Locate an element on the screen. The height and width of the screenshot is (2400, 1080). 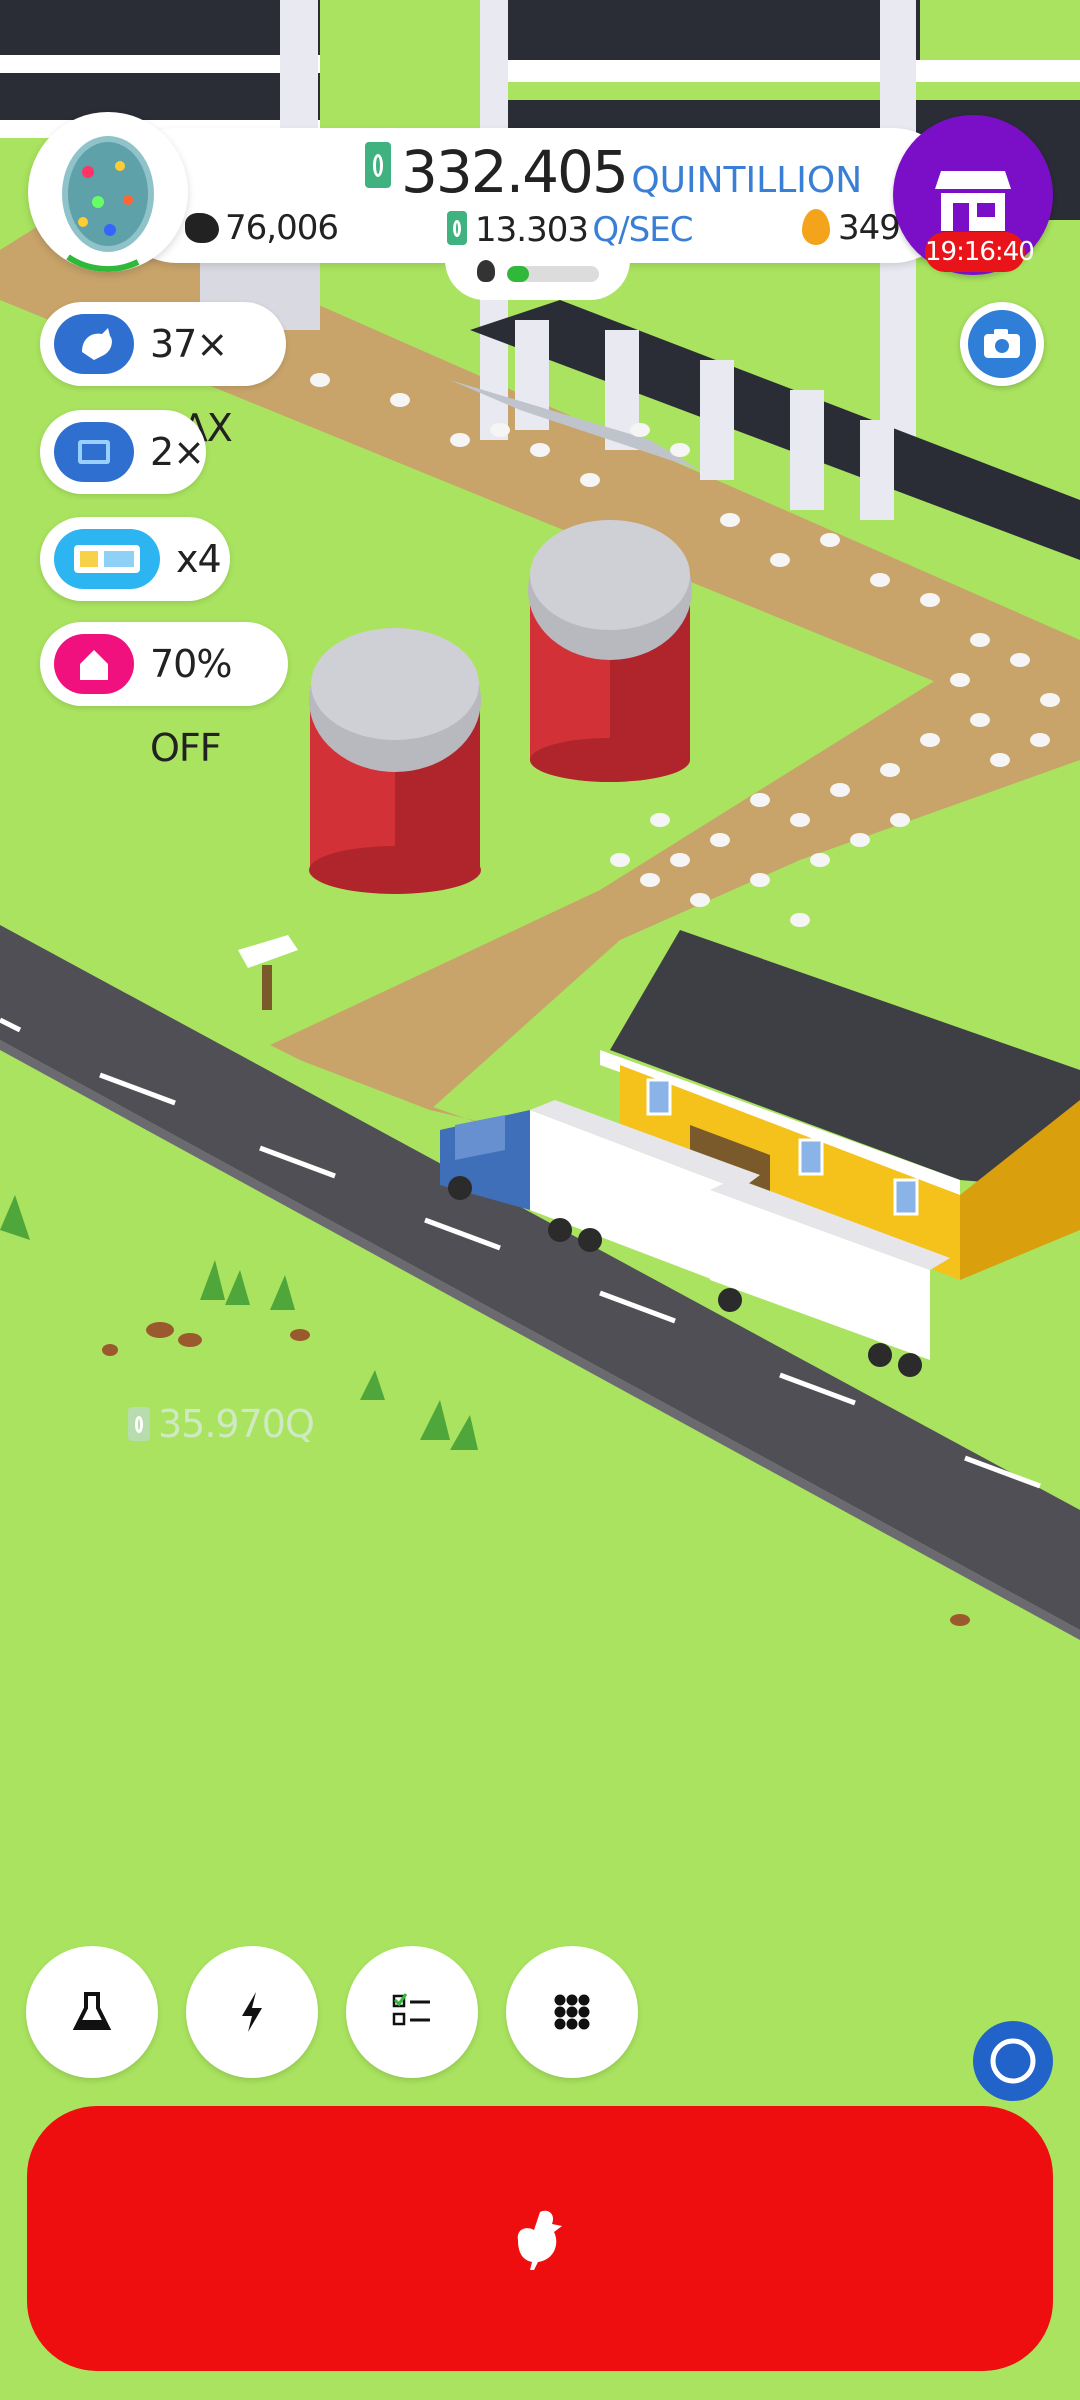
rainbow-egg-icon is located at coordinates (108, 204).